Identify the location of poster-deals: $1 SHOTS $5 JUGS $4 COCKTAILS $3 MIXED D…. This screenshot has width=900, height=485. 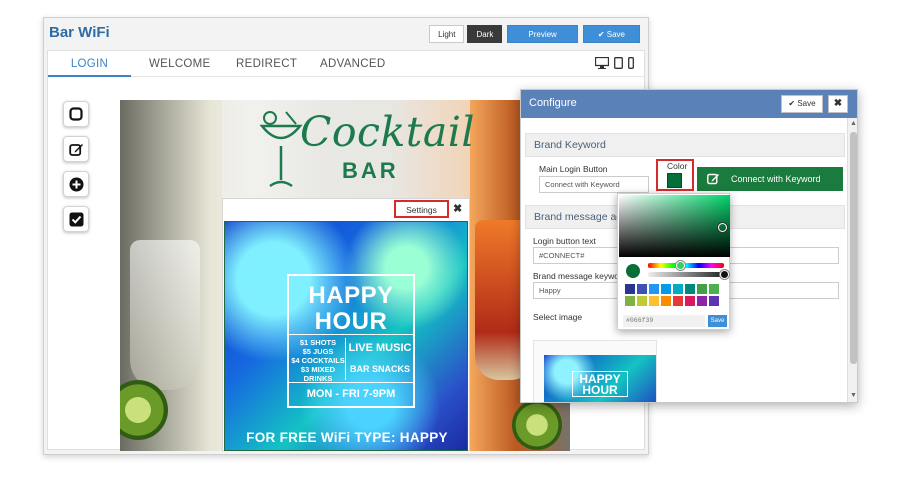
(318, 360).